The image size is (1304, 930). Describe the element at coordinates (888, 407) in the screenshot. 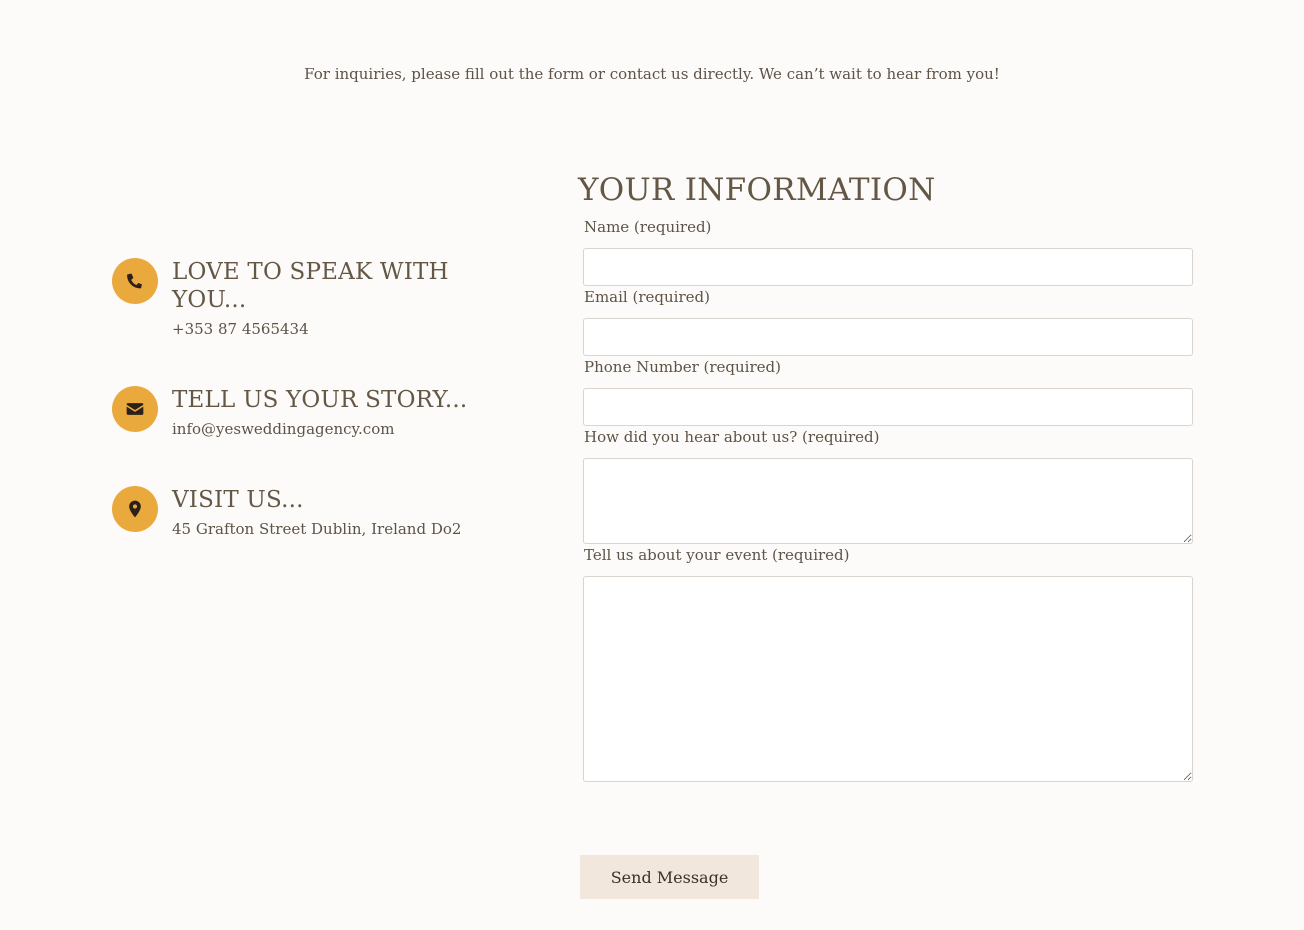

I see `phone-input` at that location.